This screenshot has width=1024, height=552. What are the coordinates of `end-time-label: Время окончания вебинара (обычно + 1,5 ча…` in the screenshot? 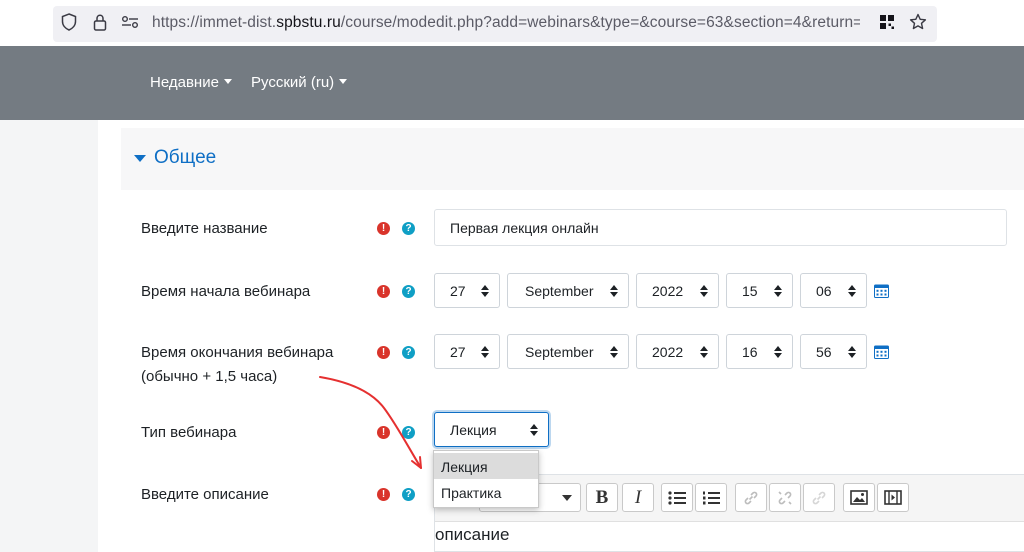 It's located at (237, 365).